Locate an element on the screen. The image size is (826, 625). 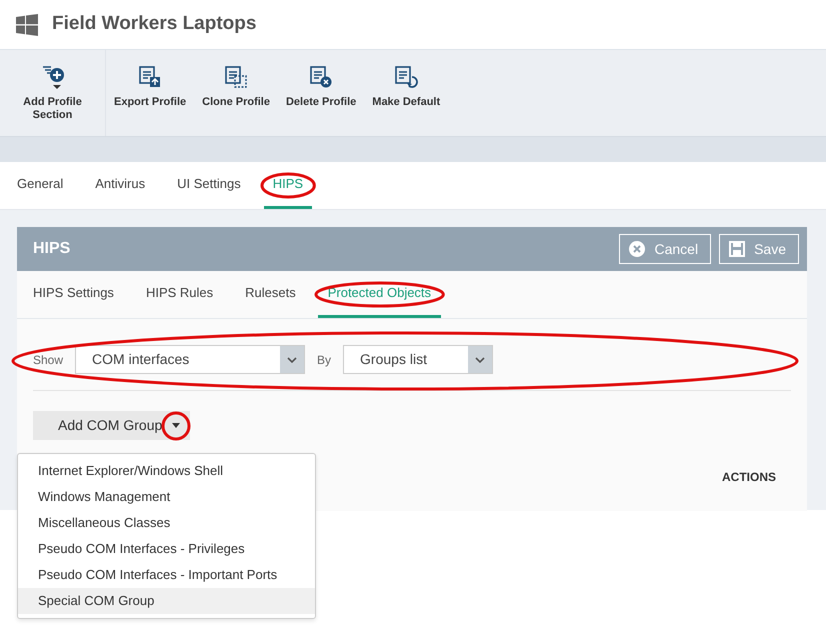
delete-icon is located at coordinates (321, 77).